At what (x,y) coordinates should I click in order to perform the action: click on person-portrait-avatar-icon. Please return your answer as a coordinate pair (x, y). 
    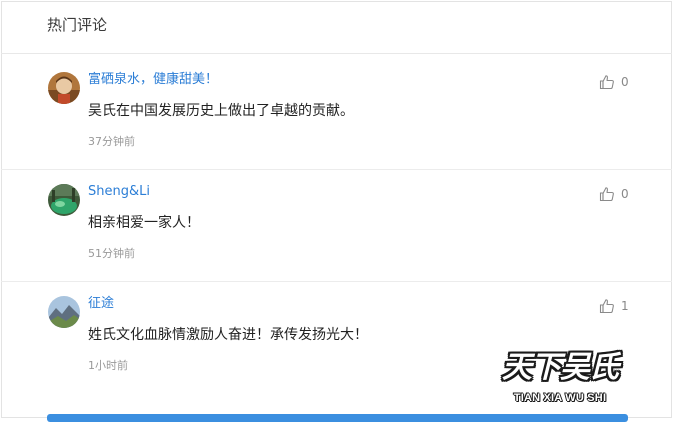
    Looking at the image, I should click on (64, 88).